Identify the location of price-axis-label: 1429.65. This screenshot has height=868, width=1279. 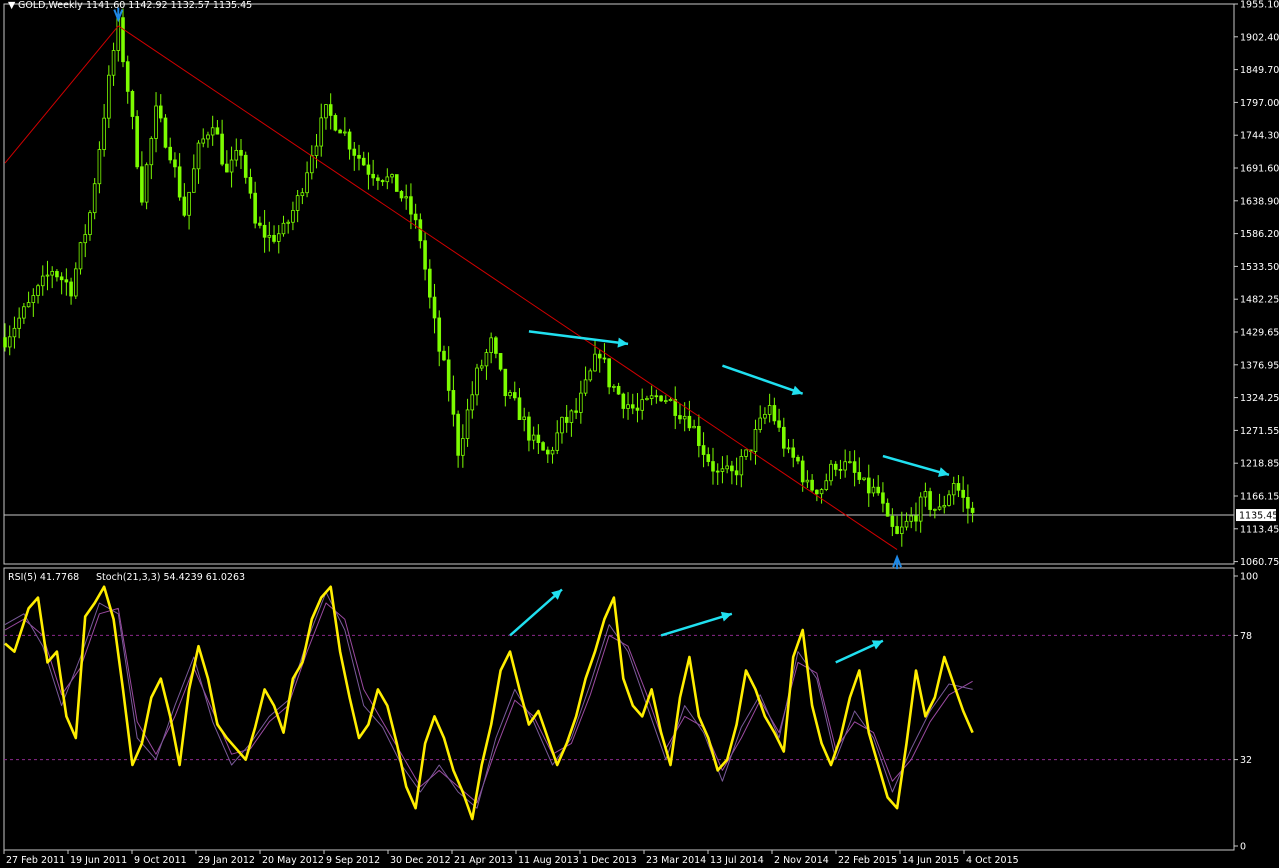
(1259, 333).